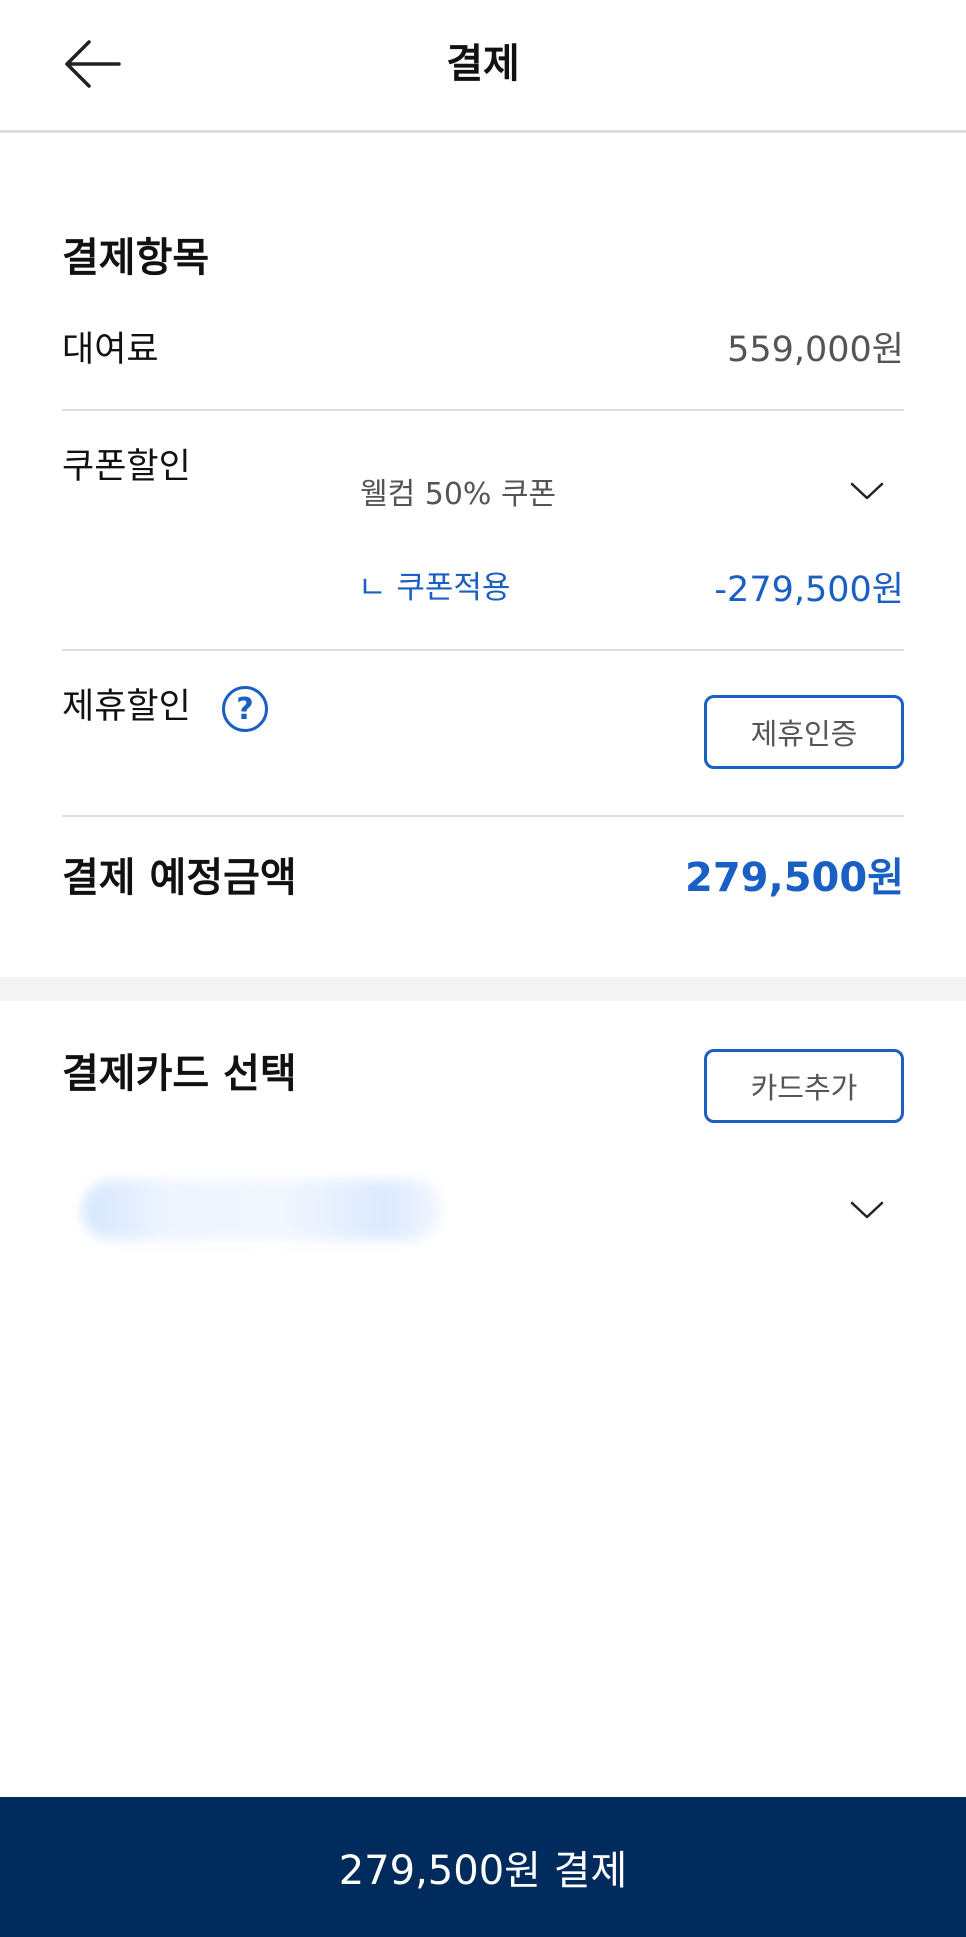 This screenshot has width=966, height=1937. Describe the element at coordinates (804, 732) in the screenshot. I see `partner-verify-button: 제휴인증` at that location.